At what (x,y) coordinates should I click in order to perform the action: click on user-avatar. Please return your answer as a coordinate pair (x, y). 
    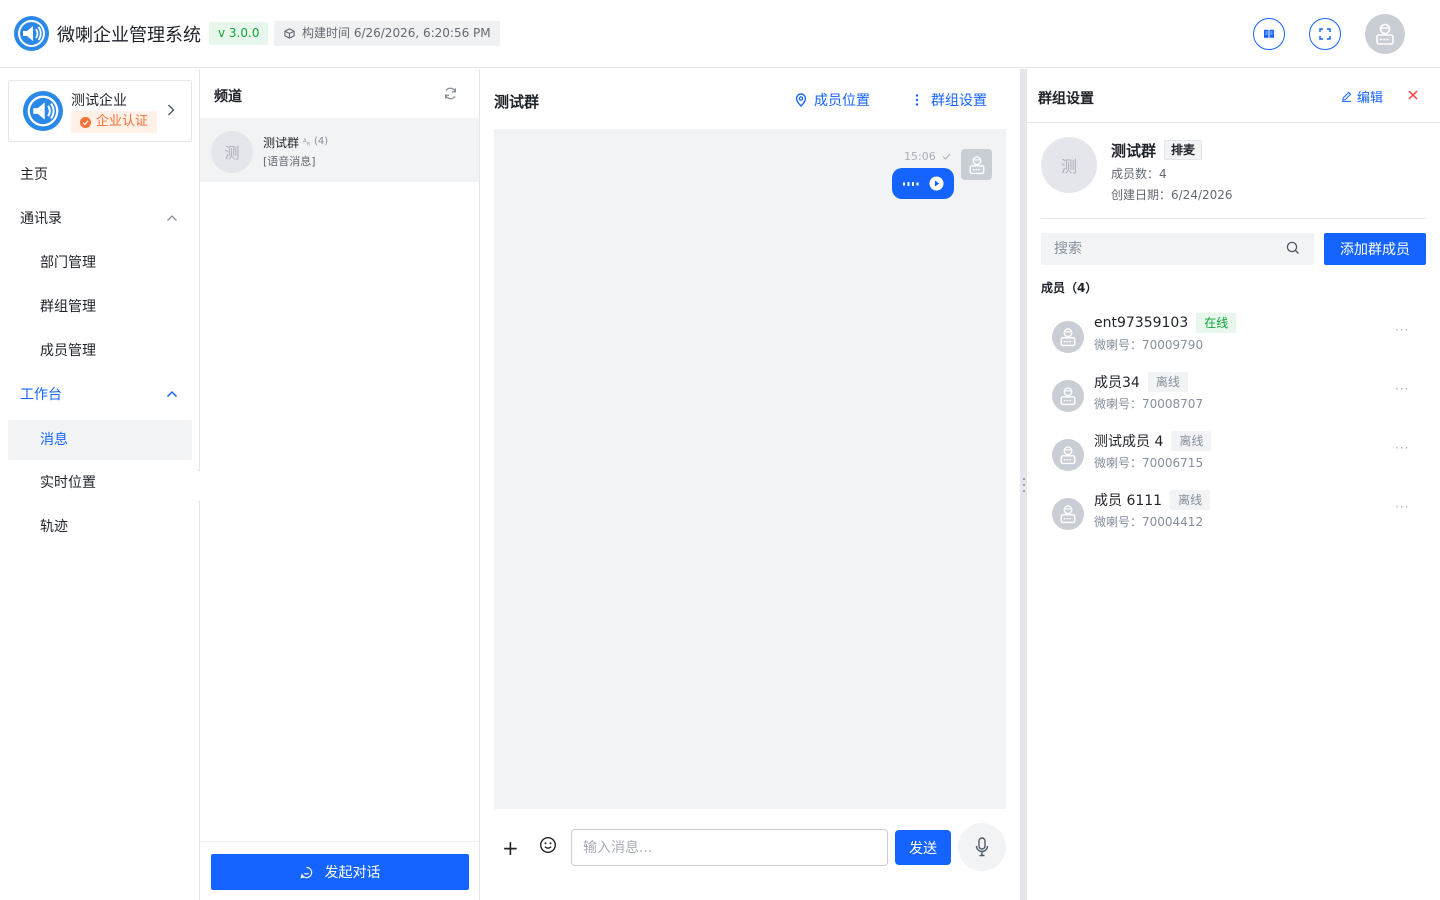
    Looking at the image, I should click on (1385, 34).